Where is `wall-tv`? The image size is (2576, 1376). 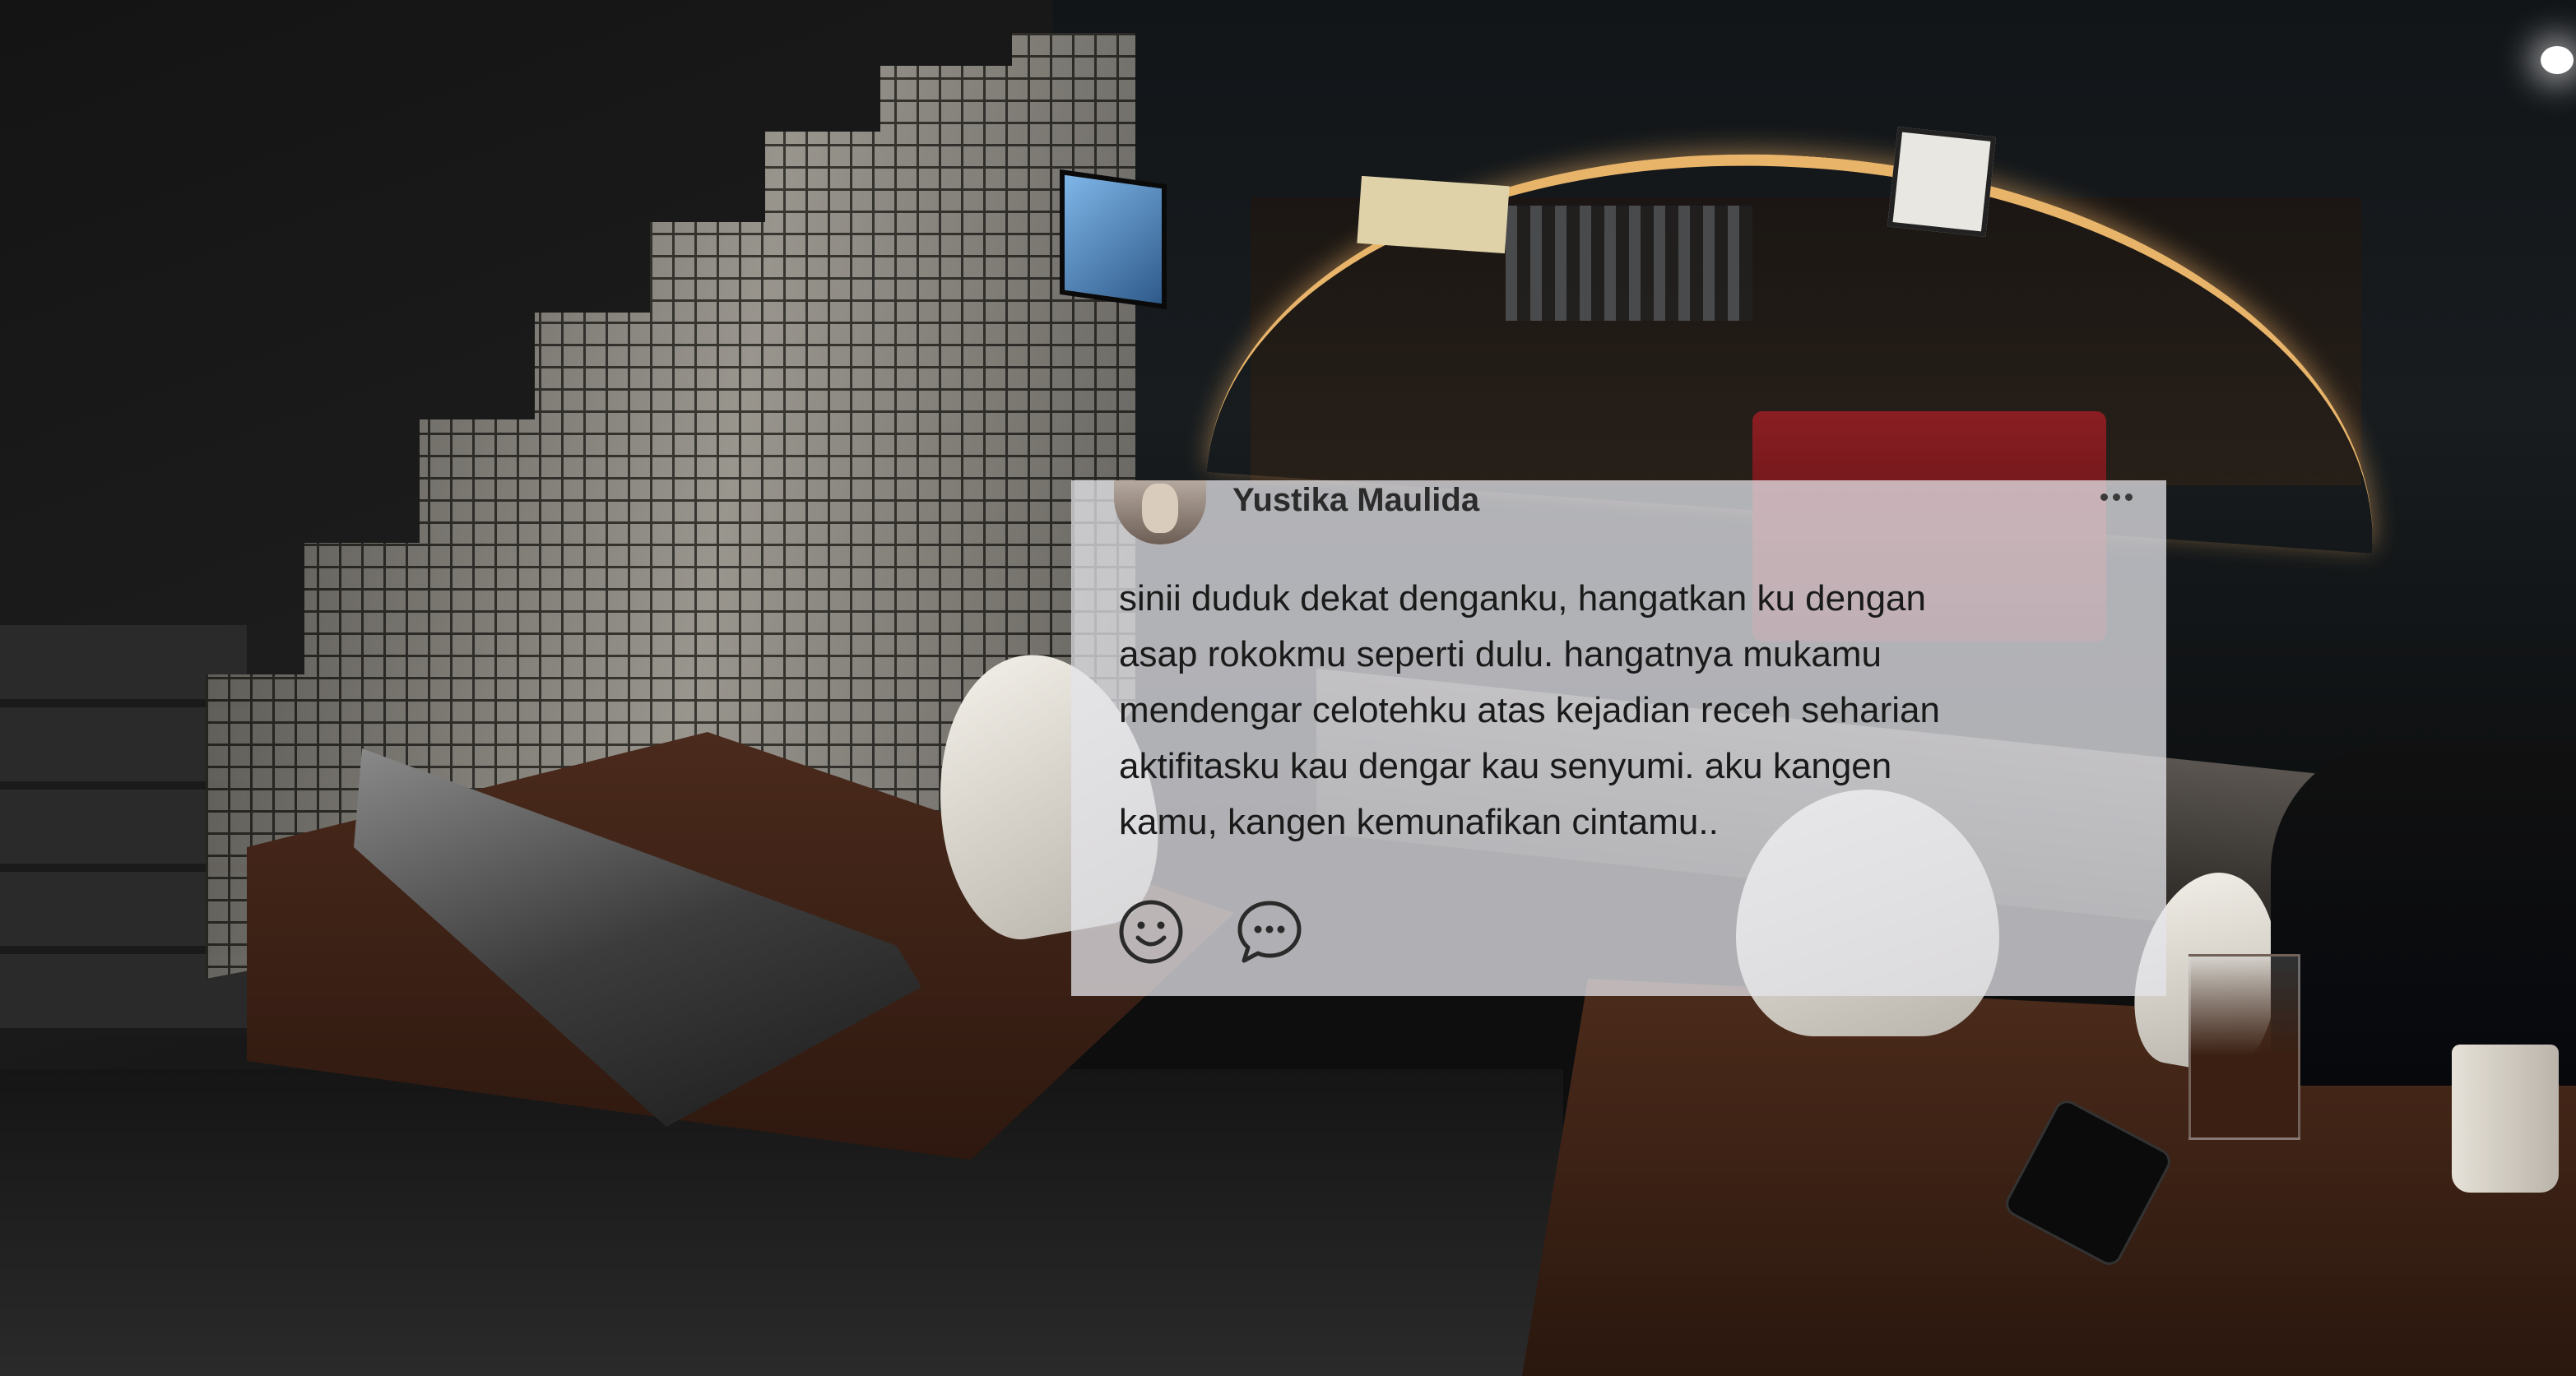
wall-tv is located at coordinates (1113, 239).